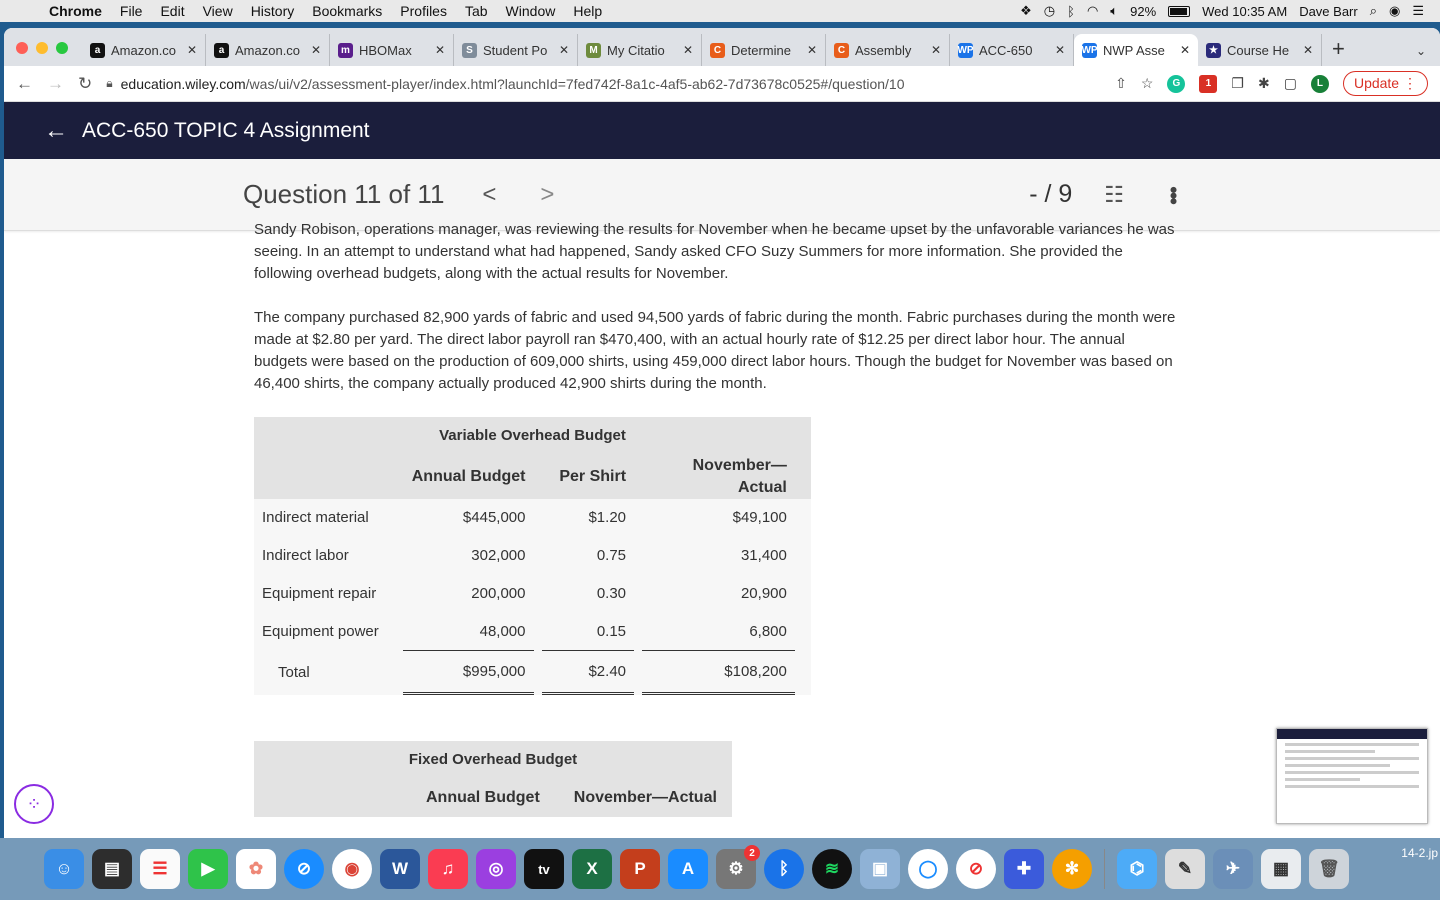 This screenshot has height=900, width=1440. What do you see at coordinates (784, 869) in the screenshot?
I see `bluetooth-app-icon: ᛒ` at bounding box center [784, 869].